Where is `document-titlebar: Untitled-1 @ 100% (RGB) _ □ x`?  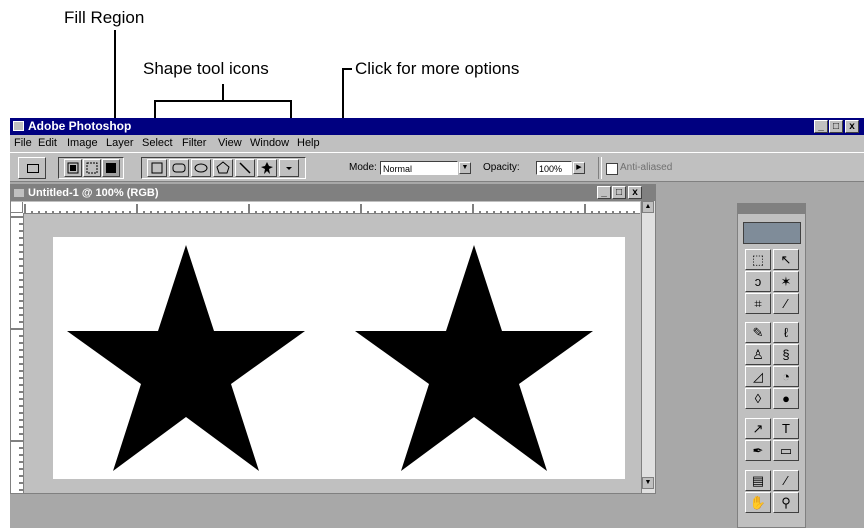
document-titlebar: Untitled-1 @ 100% (RGB) _ □ x is located at coordinates (333, 193).